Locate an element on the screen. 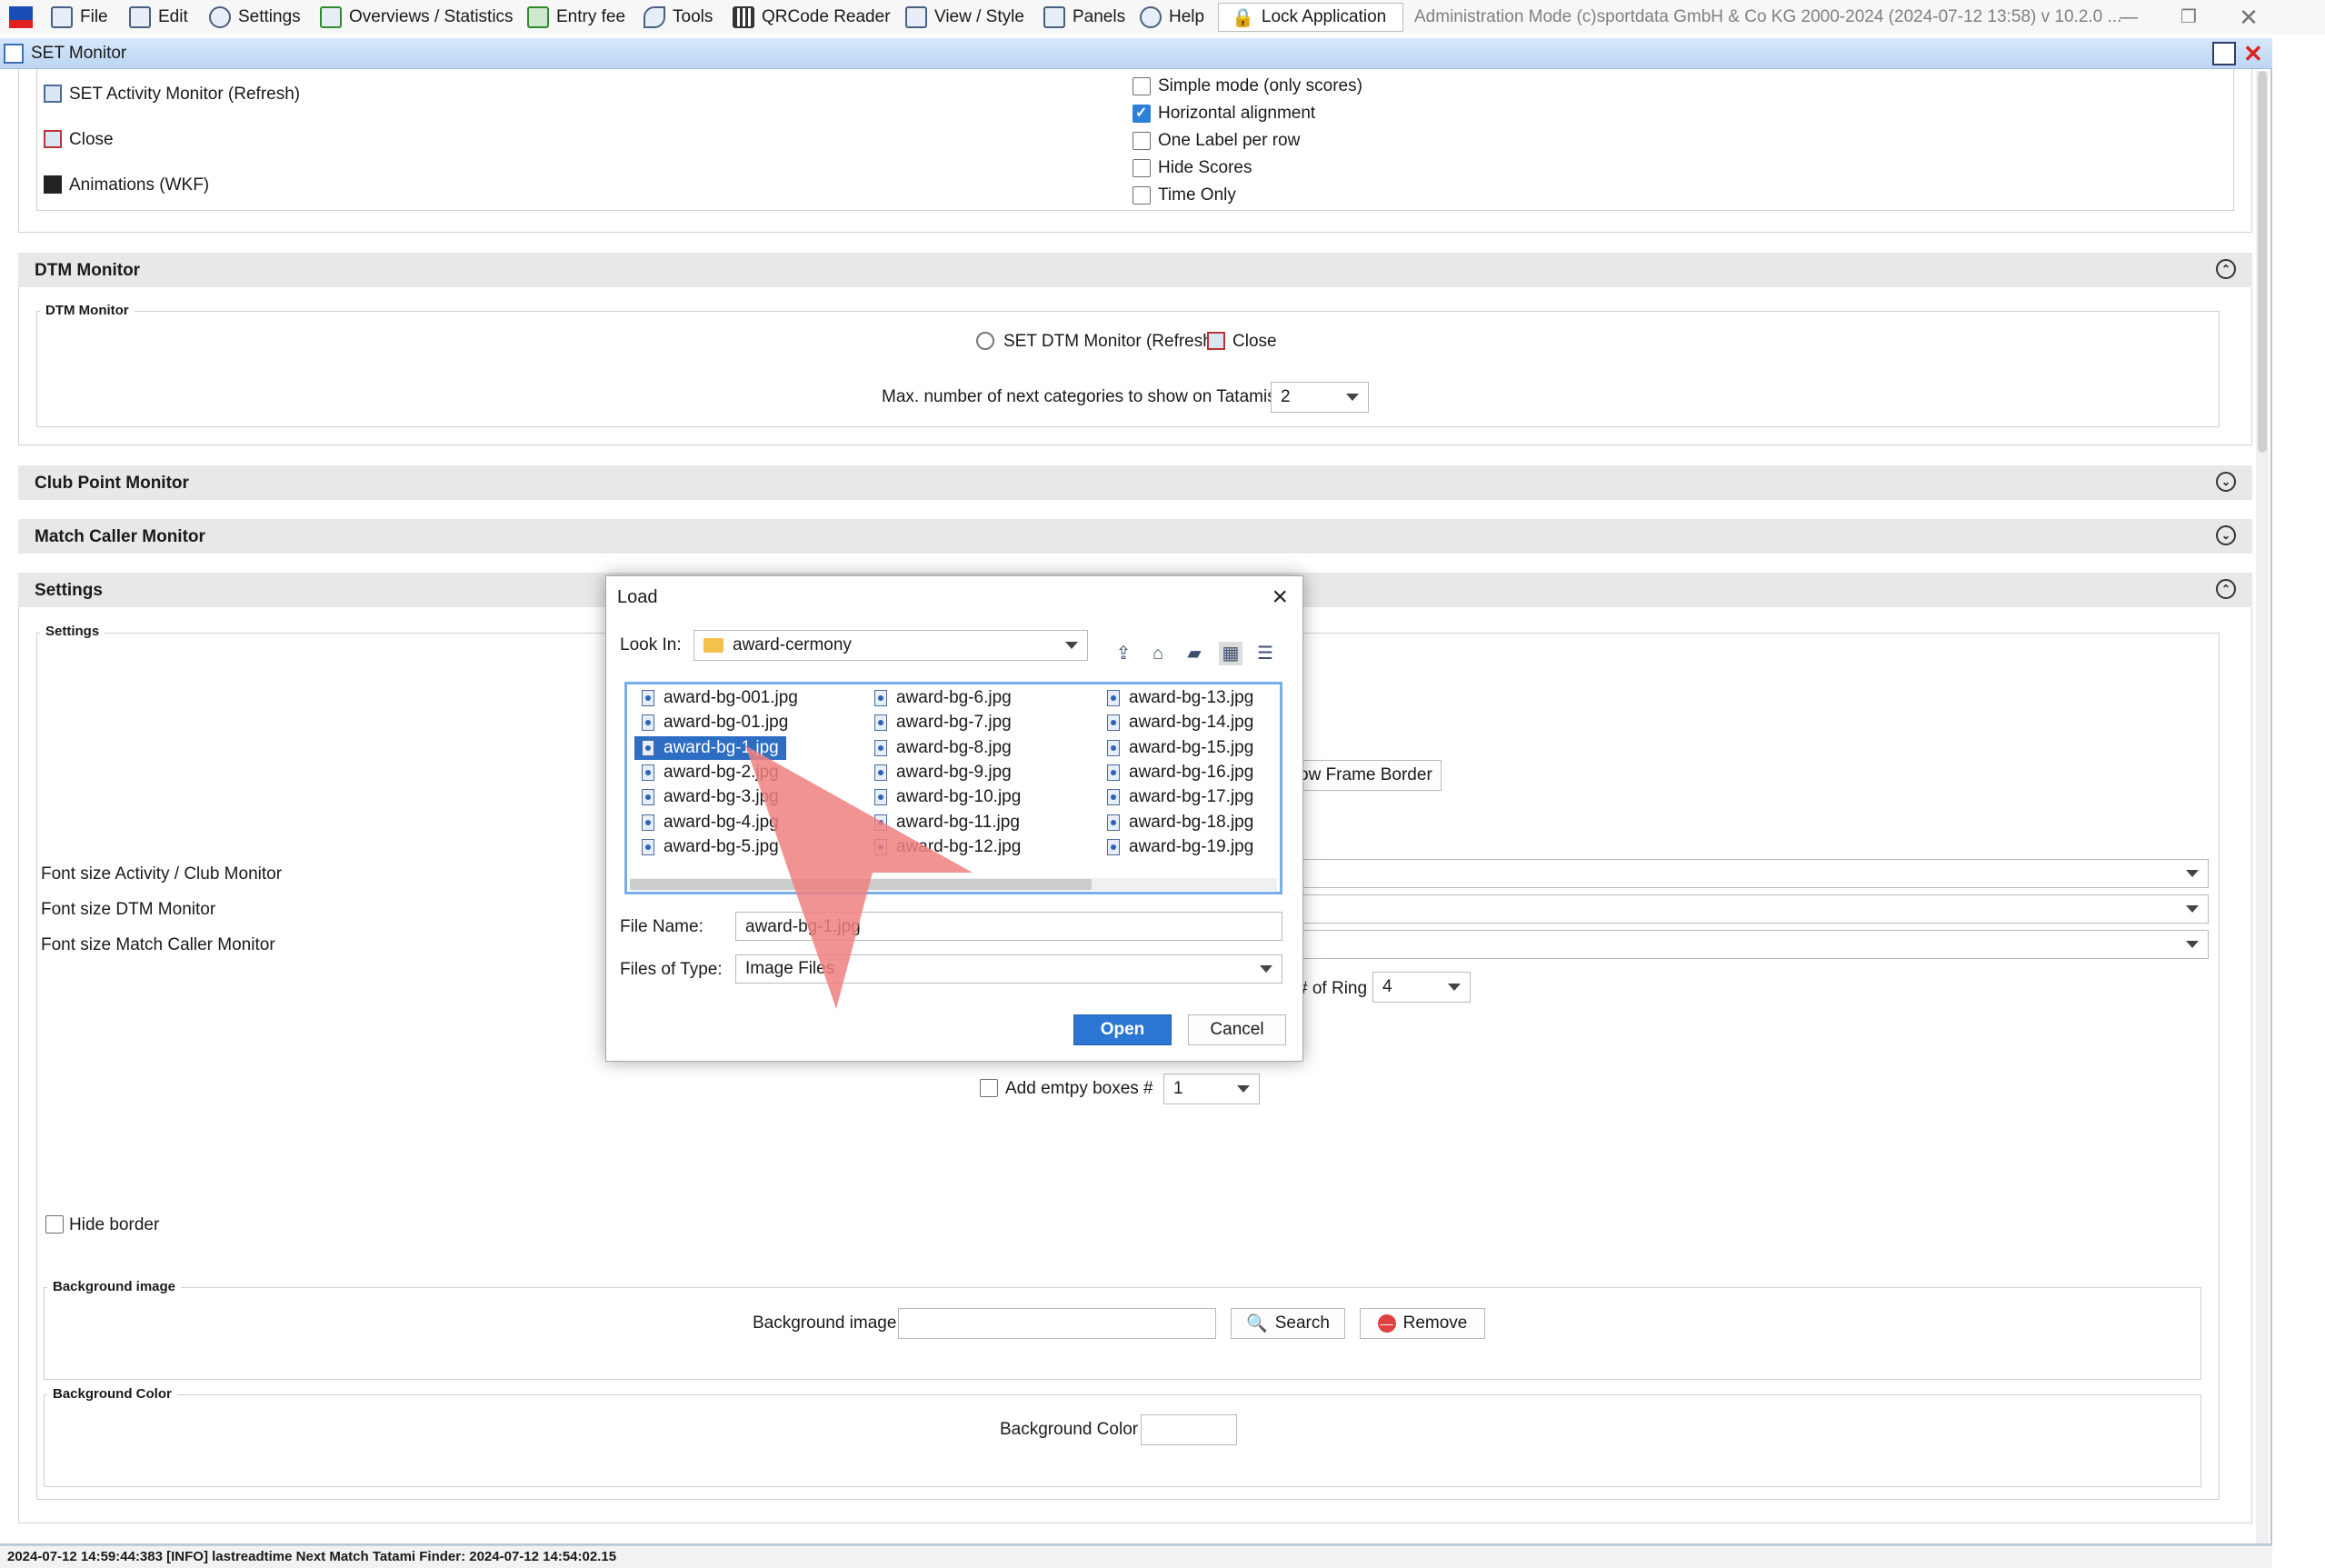 The height and width of the screenshot is (1568, 2325). background-image-field is located at coordinates (1057, 1324).